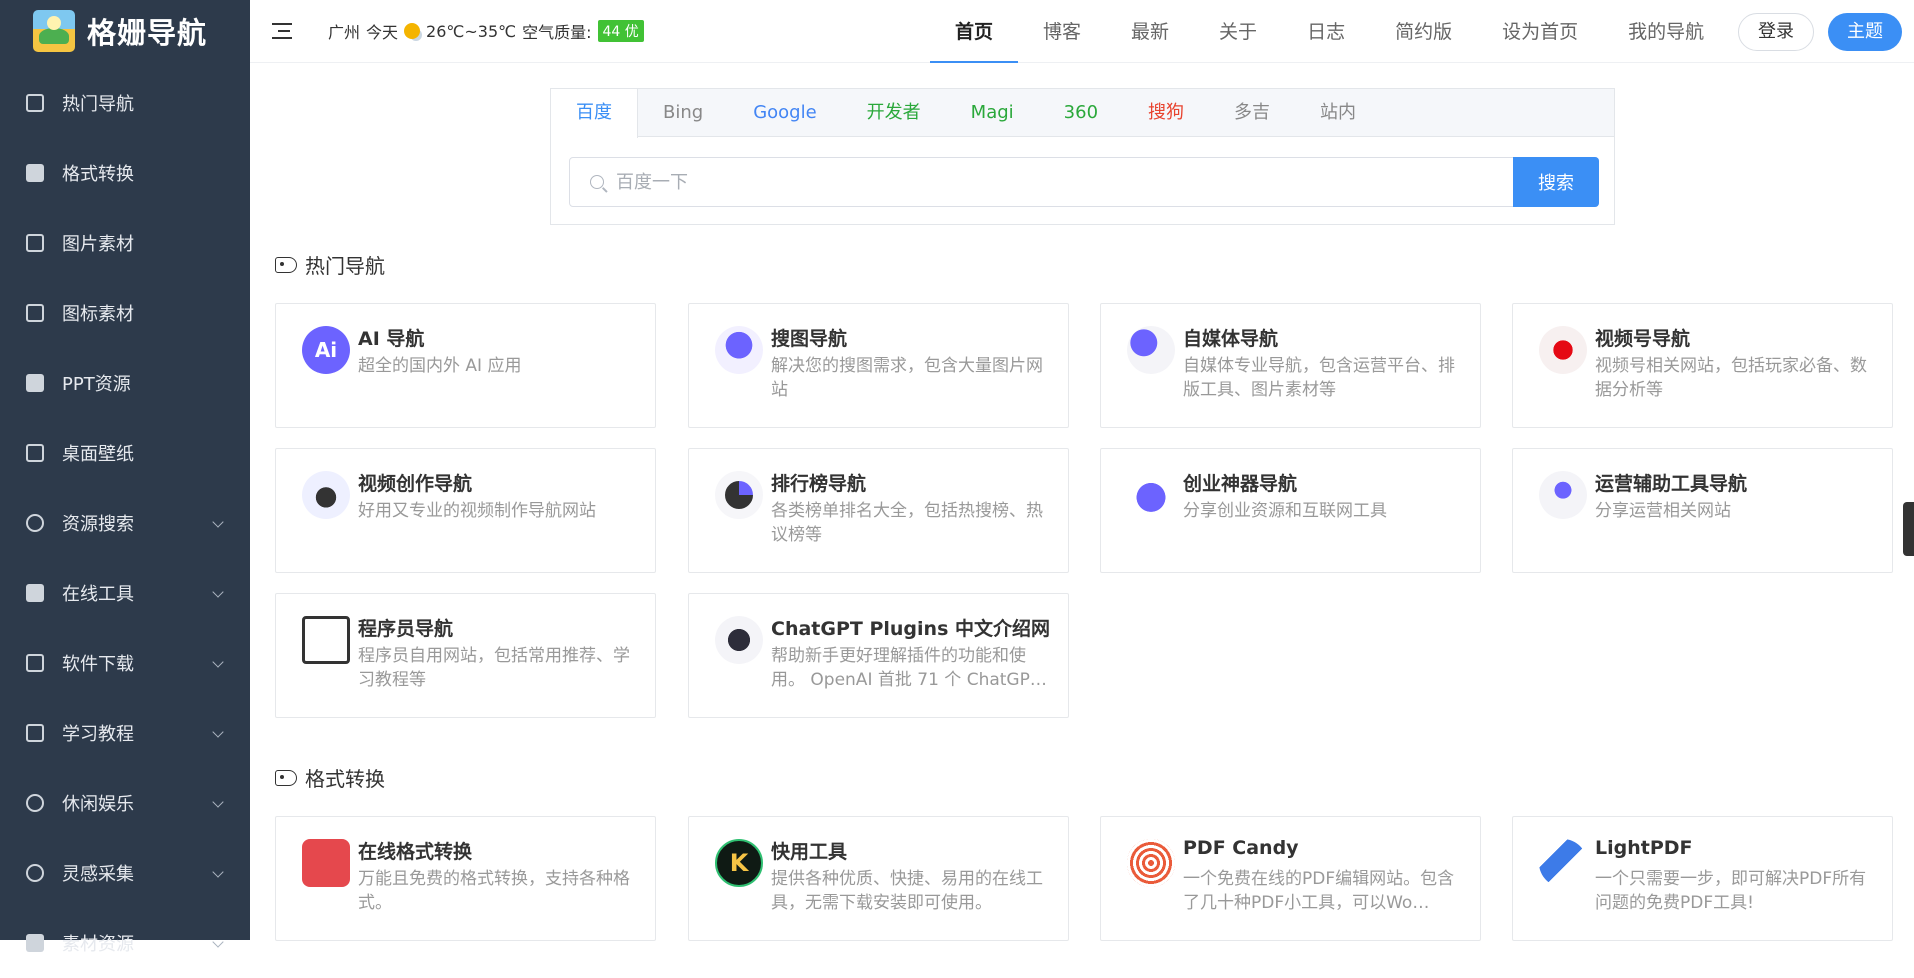 This screenshot has height=978, width=1914. I want to click on pie-chart-person-icon, so click(739, 495).